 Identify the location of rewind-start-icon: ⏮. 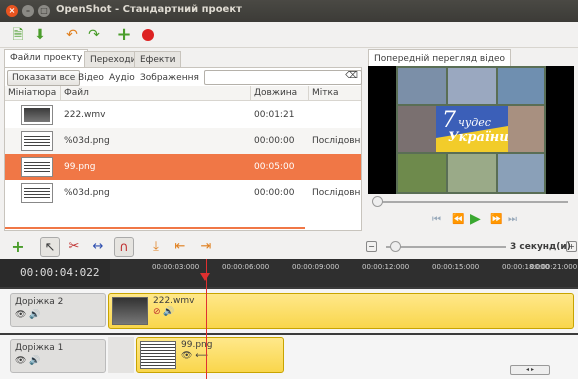
(436, 219).